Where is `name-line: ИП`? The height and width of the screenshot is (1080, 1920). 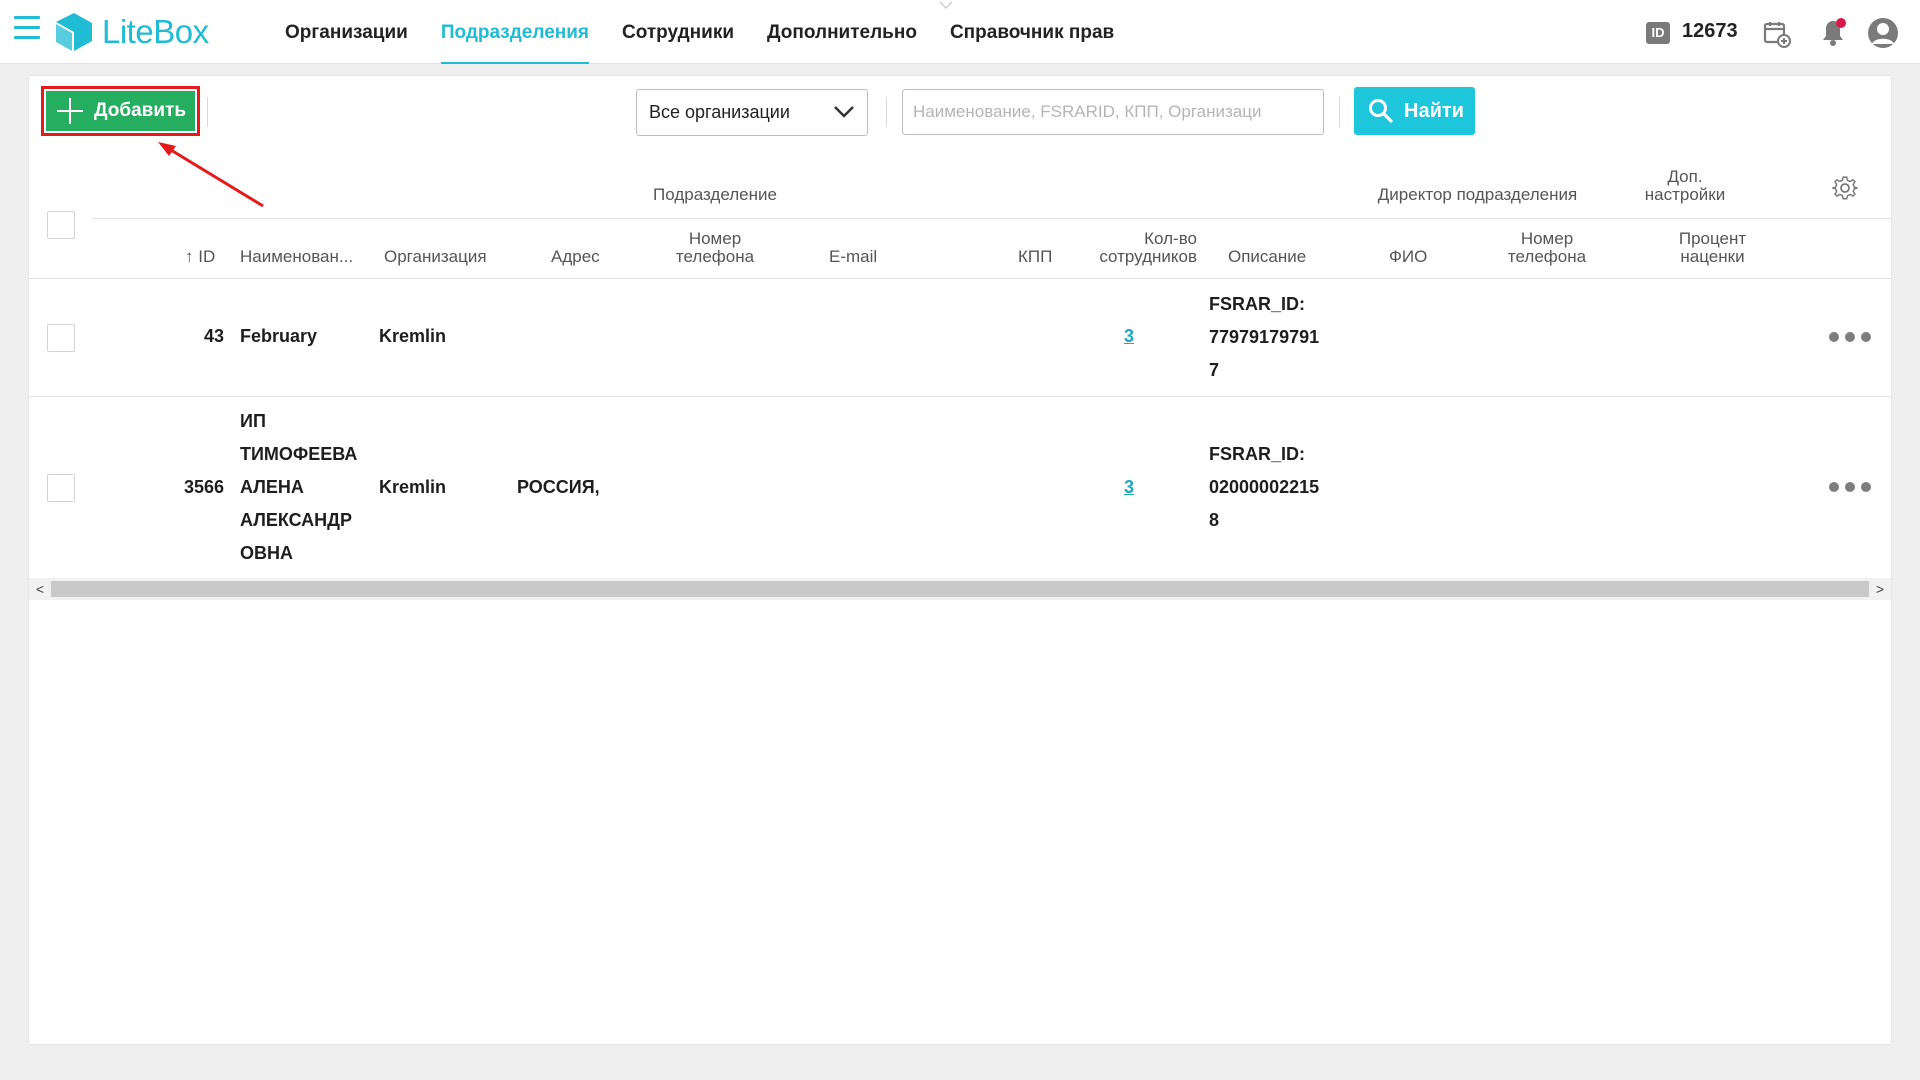
name-line: ИП is located at coordinates (253, 421).